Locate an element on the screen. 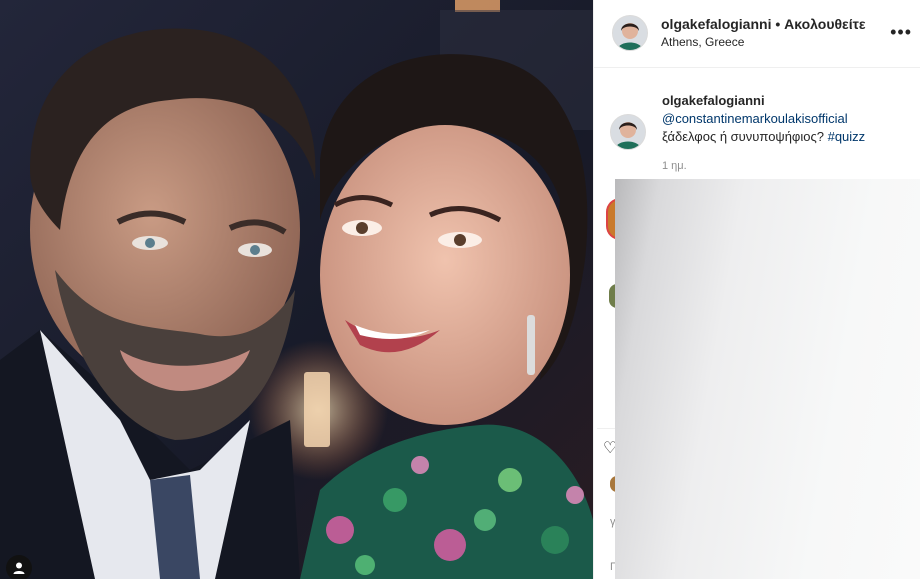 Image resolution: width=920 pixels, height=579 pixels. actions-divider is located at coordinates (607, 428).